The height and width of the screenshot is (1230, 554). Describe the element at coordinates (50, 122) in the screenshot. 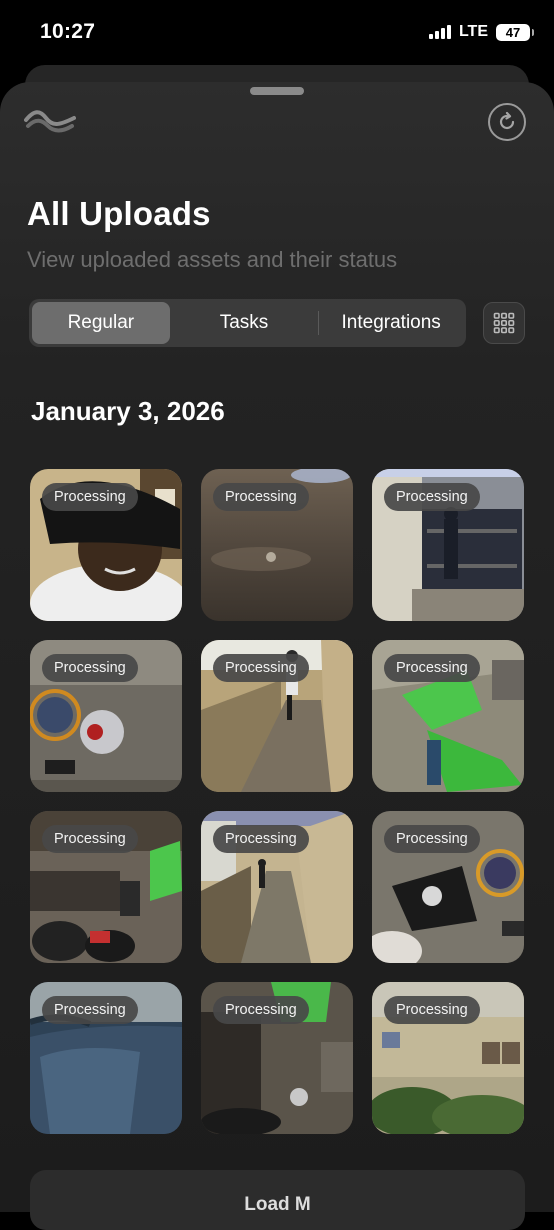

I see `wave-logo-icon` at that location.